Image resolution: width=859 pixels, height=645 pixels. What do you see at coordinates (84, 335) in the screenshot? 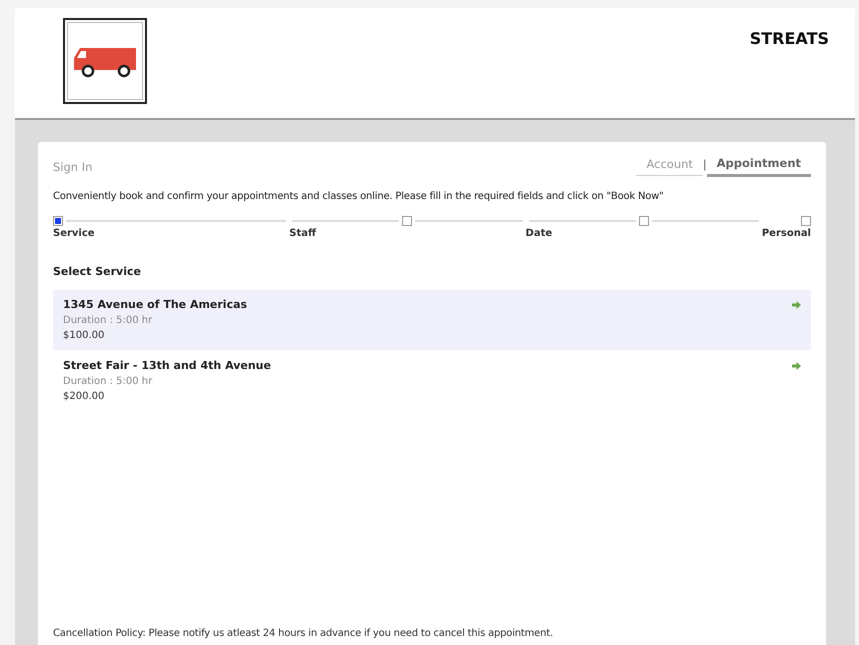
I see `service-price: $100.00` at bounding box center [84, 335].